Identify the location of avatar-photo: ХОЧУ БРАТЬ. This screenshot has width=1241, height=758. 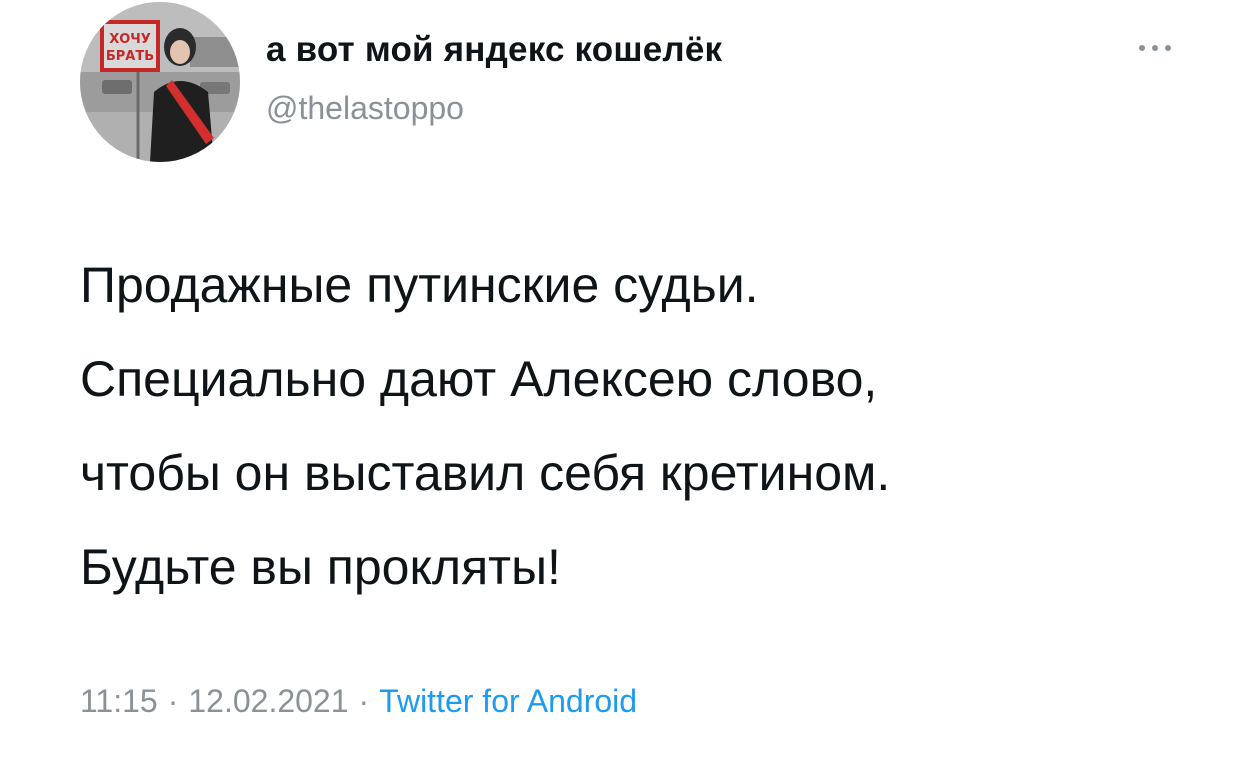
(160, 82).